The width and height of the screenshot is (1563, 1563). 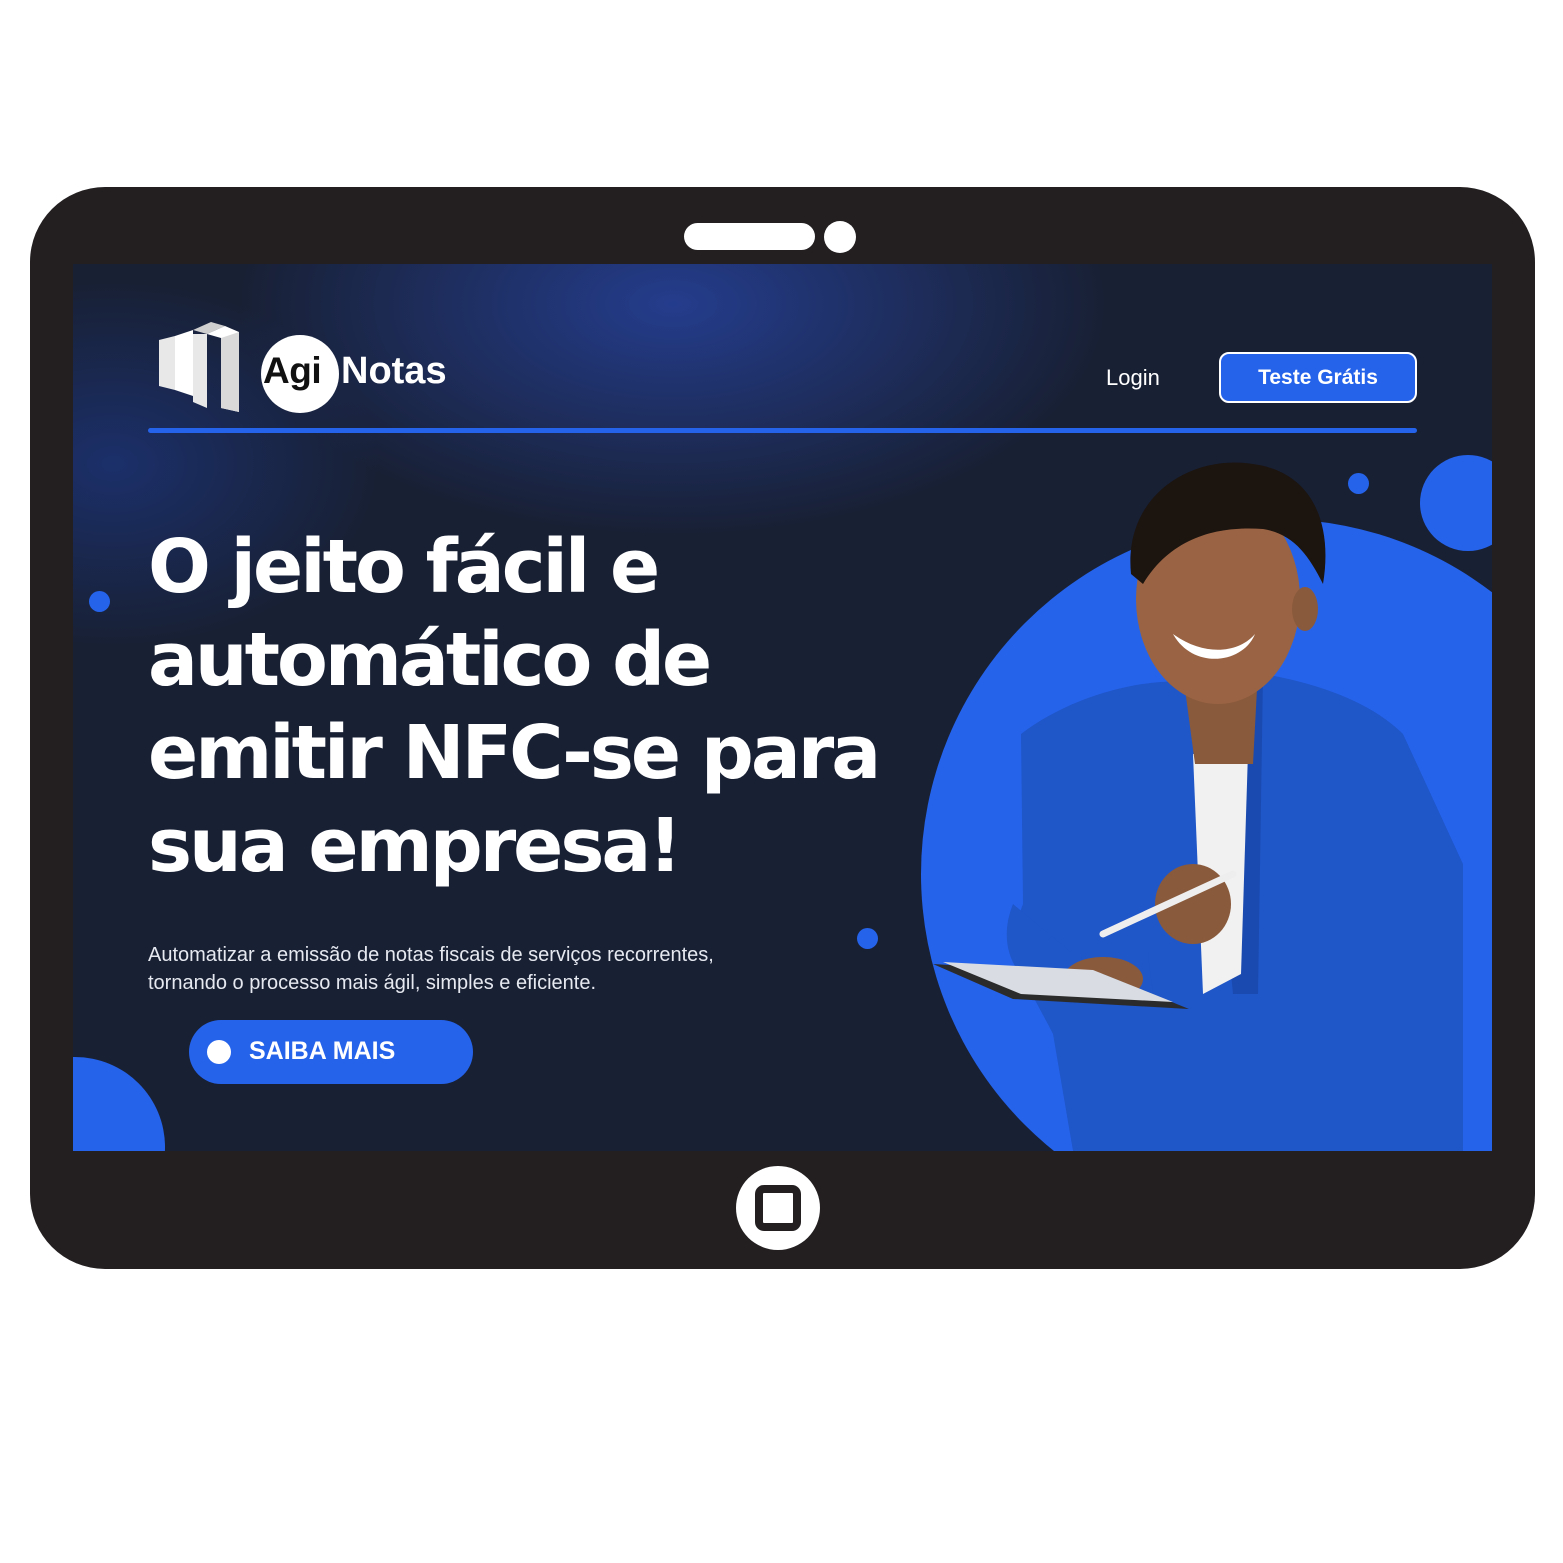 What do you see at coordinates (415, 846) in the screenshot?
I see `headline-line: sua empresa!` at bounding box center [415, 846].